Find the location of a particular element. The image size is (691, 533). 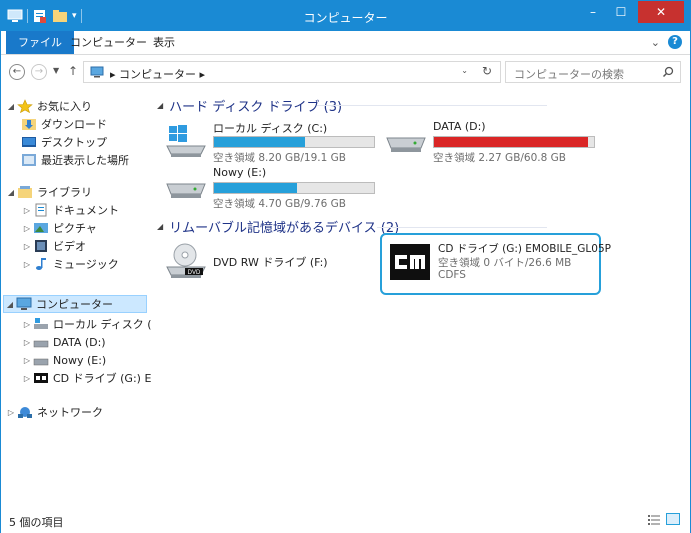

search-input: コンピューターの検索 is located at coordinates (569, 74).